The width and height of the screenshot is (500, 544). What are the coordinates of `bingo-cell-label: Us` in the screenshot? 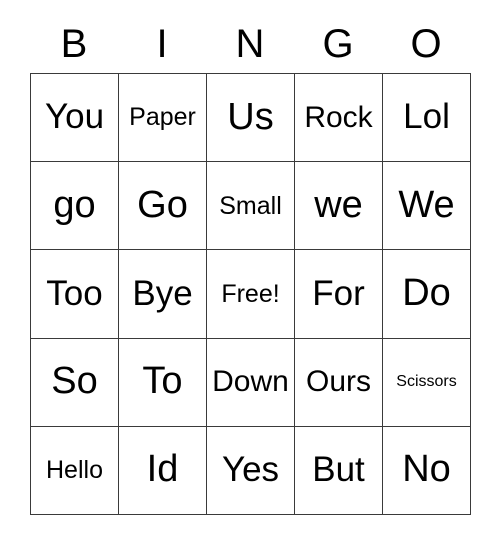 It's located at (250, 116).